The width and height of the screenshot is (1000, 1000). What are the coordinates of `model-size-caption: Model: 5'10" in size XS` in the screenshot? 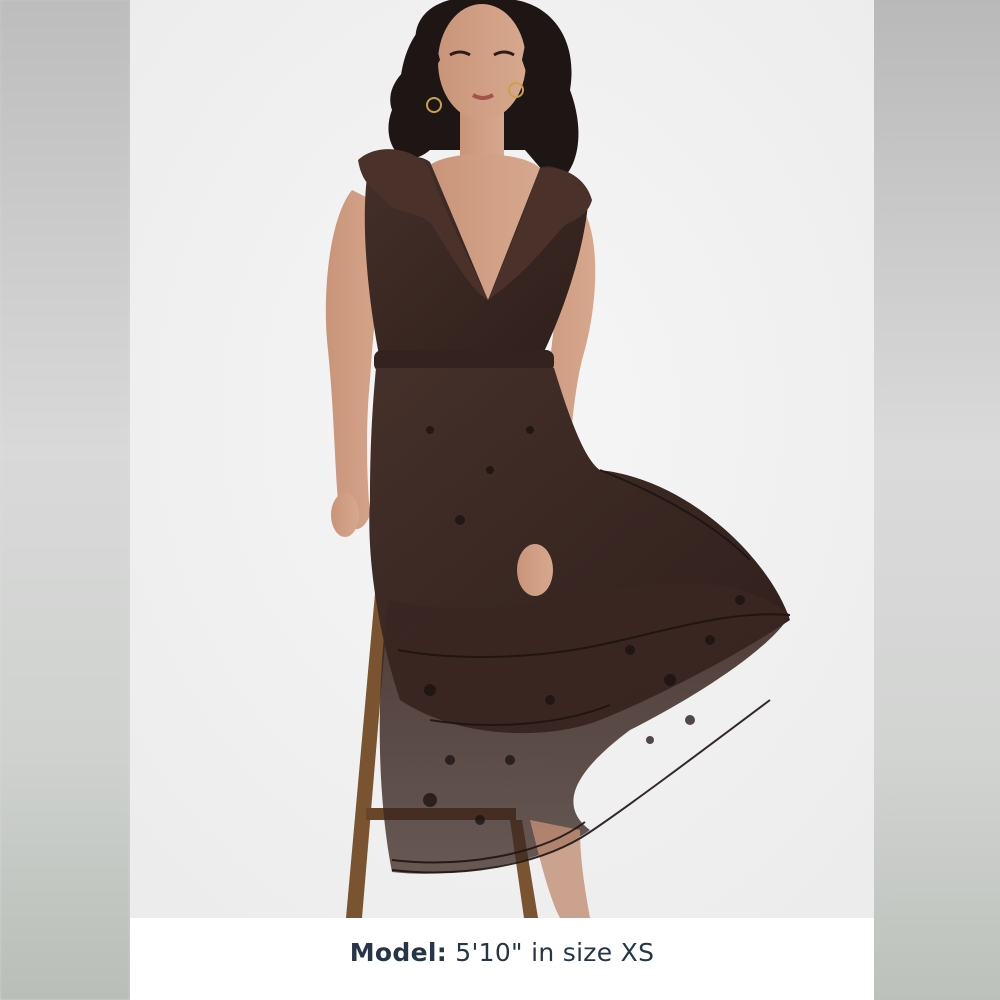 It's located at (502, 952).